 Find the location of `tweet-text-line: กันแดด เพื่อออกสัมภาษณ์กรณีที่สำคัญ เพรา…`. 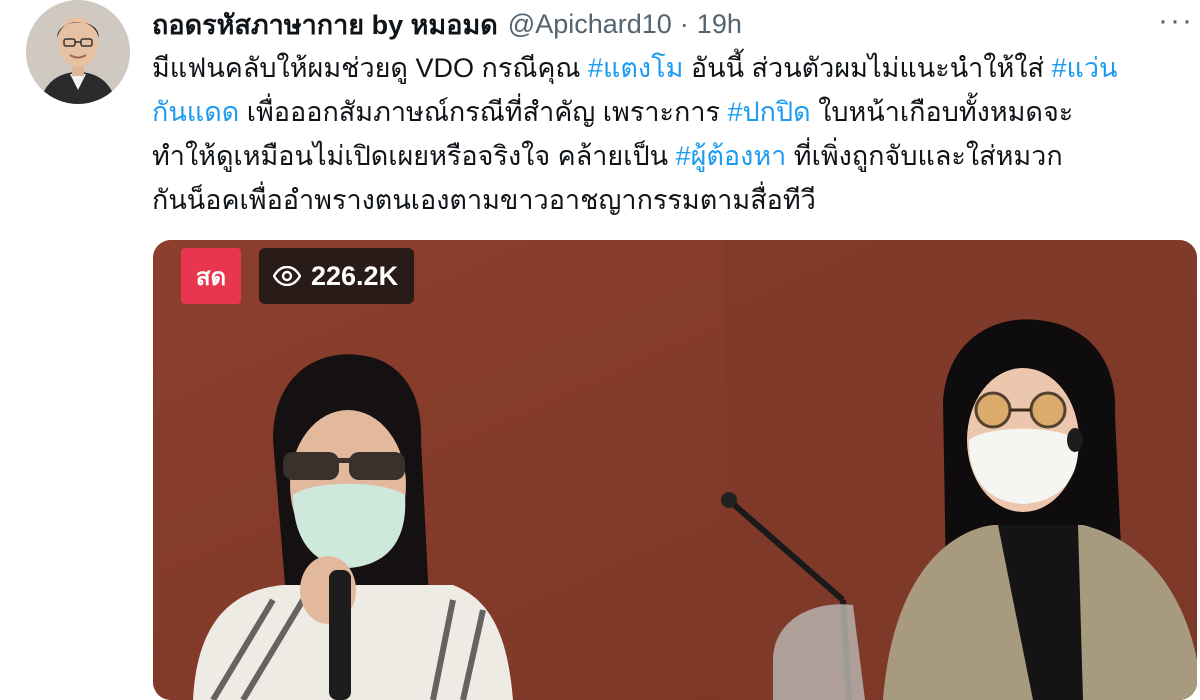

tweet-text-line: กันแดด เพื่อออกสัมภาษณ์กรณีที่สำคัญ เพรา… is located at coordinates (667, 112).